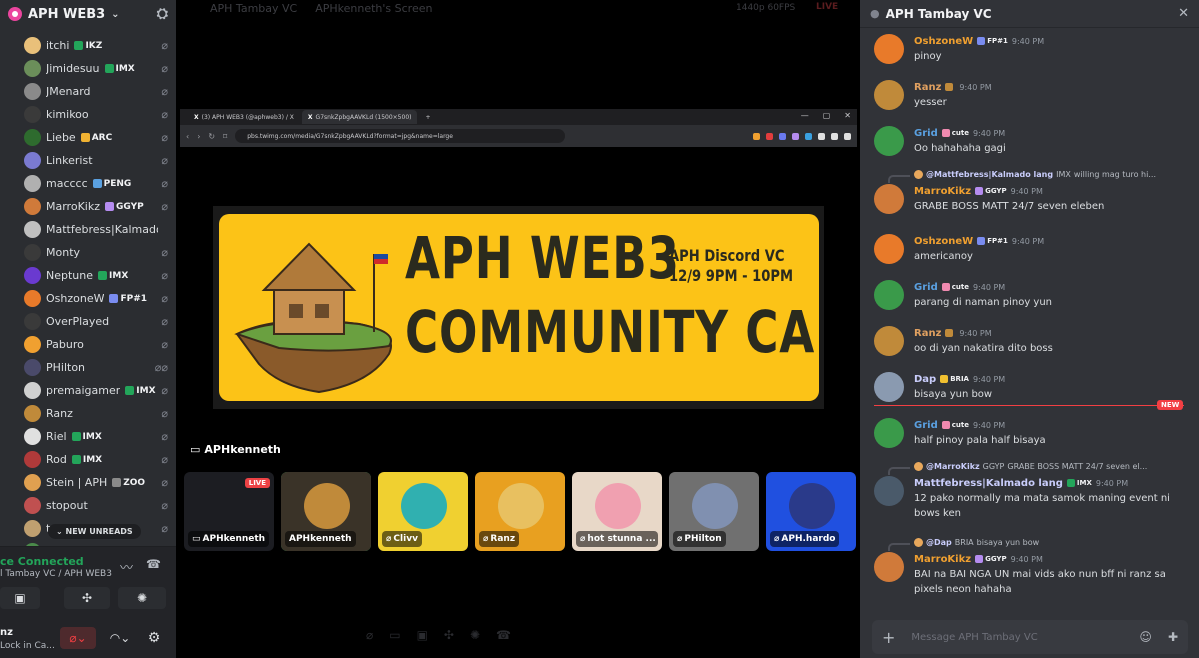 The height and width of the screenshot is (658, 1199). I want to click on apps-icon: ✚, so click(1173, 637).